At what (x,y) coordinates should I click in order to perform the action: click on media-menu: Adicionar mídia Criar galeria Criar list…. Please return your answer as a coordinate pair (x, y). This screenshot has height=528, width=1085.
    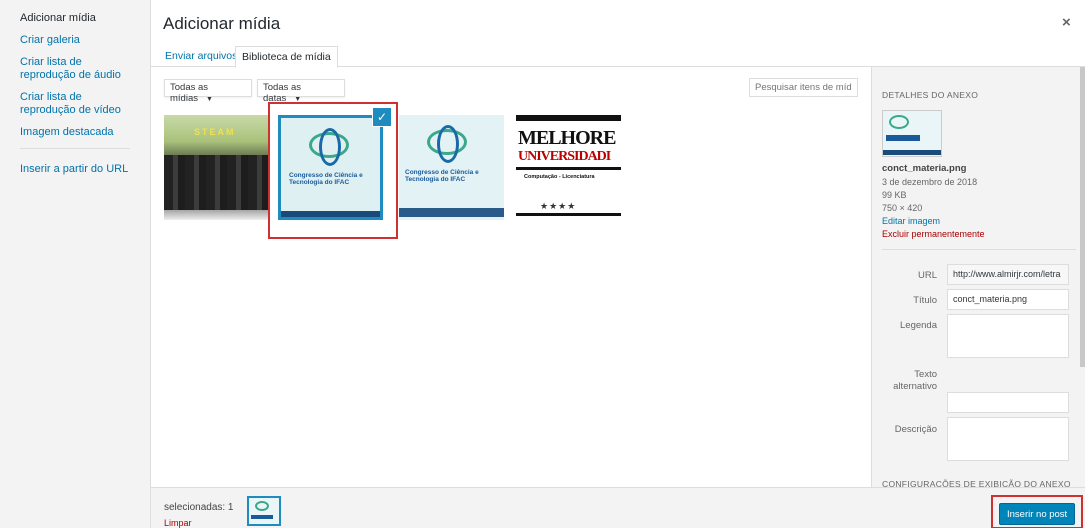
    Looking at the image, I should click on (75, 264).